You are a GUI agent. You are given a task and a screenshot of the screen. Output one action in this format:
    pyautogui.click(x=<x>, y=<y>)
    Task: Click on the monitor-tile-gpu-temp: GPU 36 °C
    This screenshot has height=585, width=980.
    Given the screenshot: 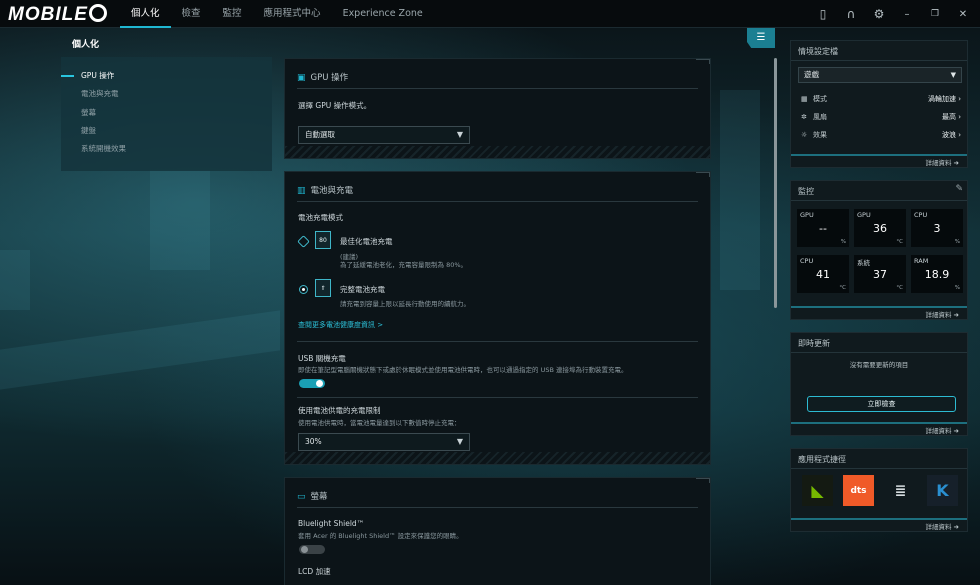 What is the action you would take?
    pyautogui.click(x=880, y=228)
    